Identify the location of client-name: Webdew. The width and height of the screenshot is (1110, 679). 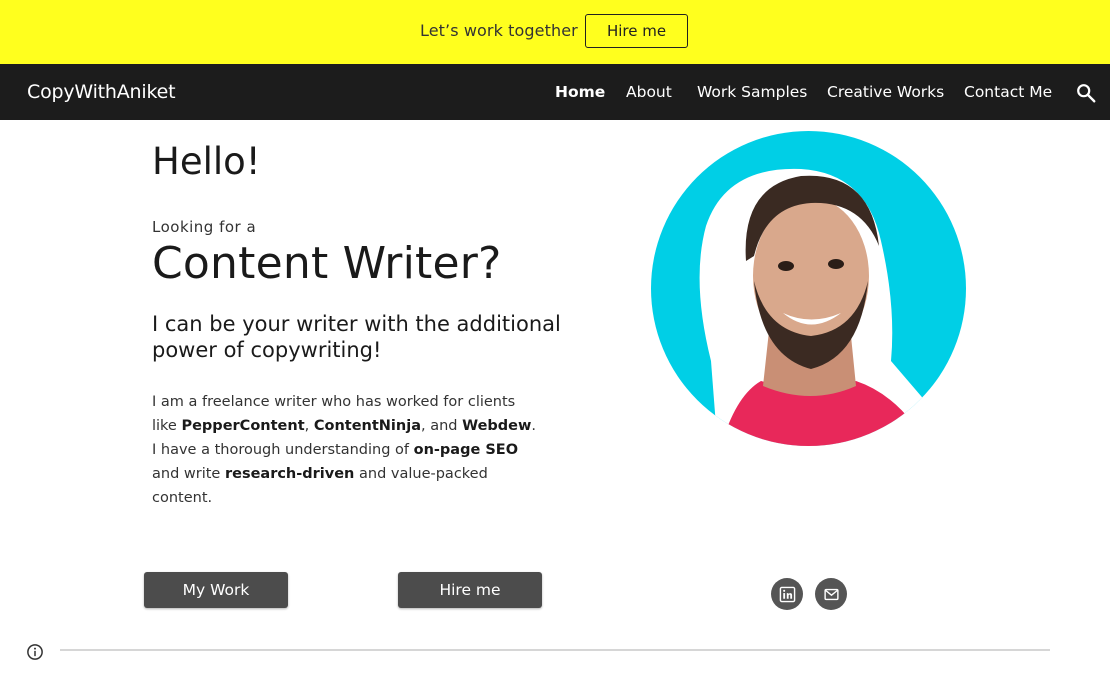
(497, 426).